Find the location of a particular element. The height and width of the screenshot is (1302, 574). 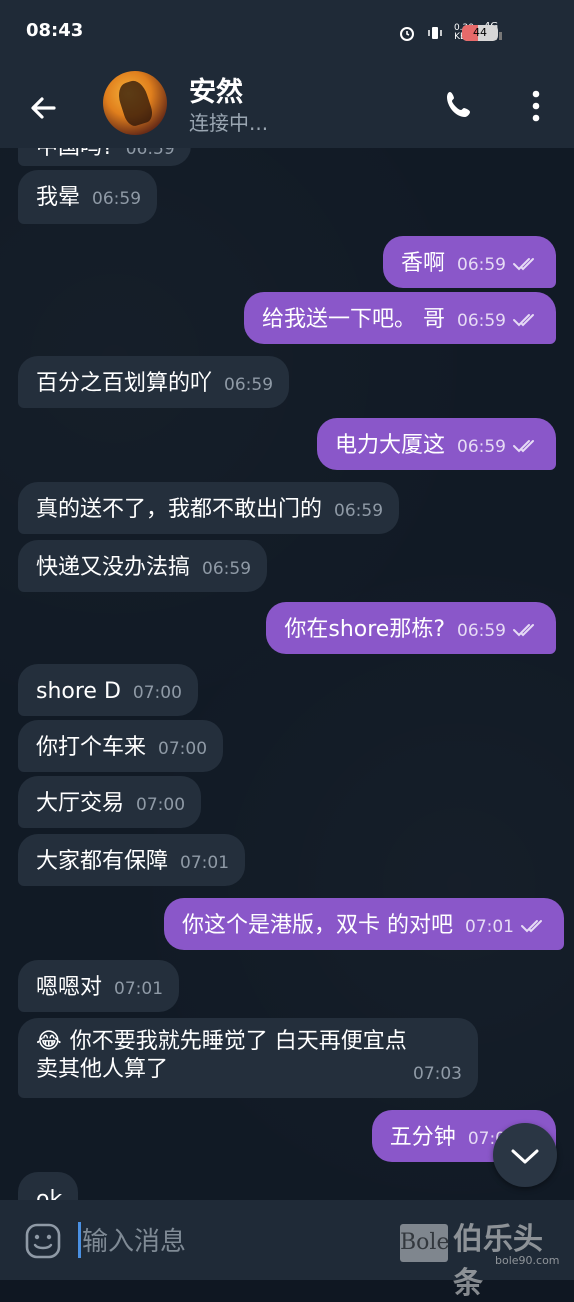

outgoing-message: 给我送一下吧。 哥 06:59 is located at coordinates (400, 318).